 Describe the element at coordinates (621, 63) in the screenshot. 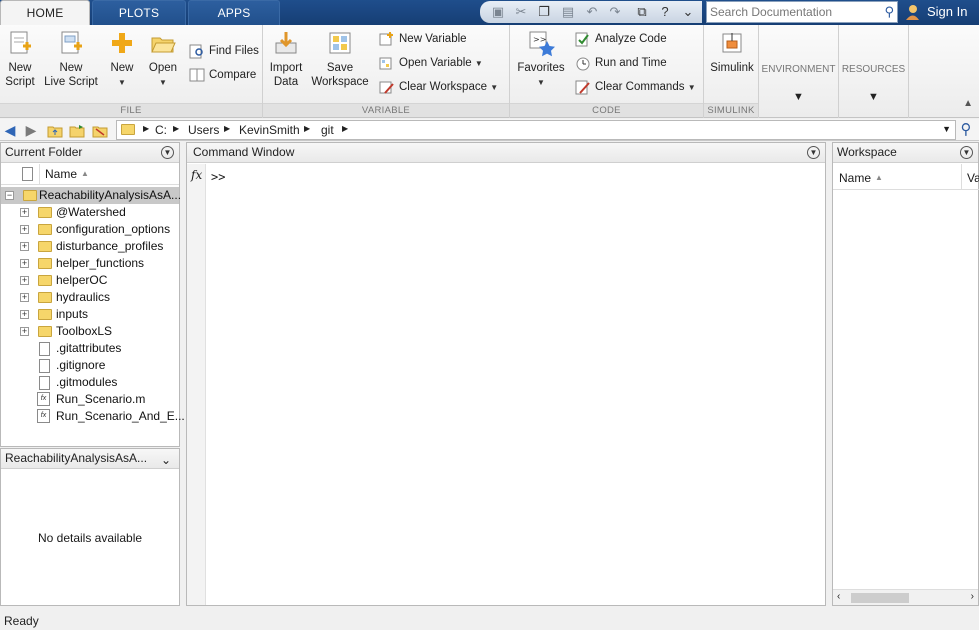

I see `run-and-time-button: Run and Time` at that location.